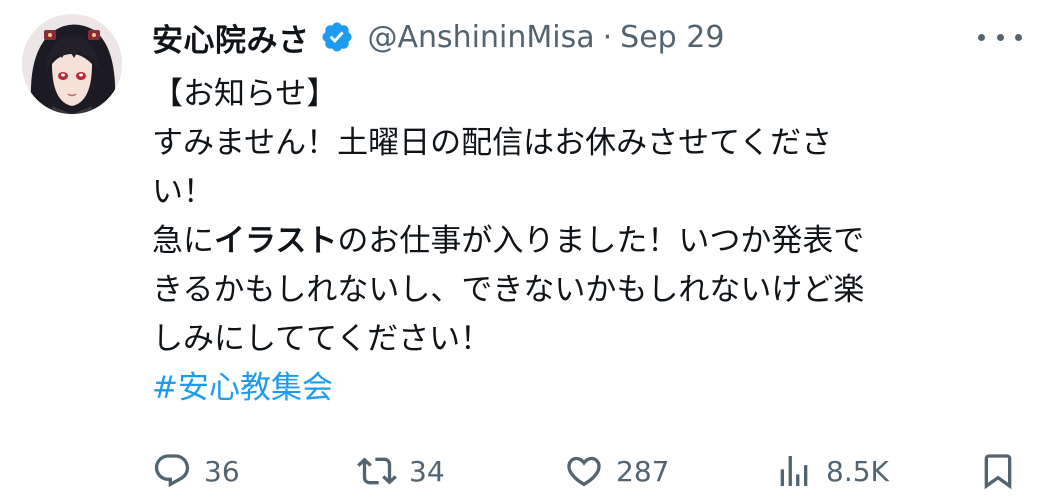 This screenshot has width=1060, height=501. Describe the element at coordinates (857, 471) in the screenshot. I see `views-count: 8.5K` at that location.